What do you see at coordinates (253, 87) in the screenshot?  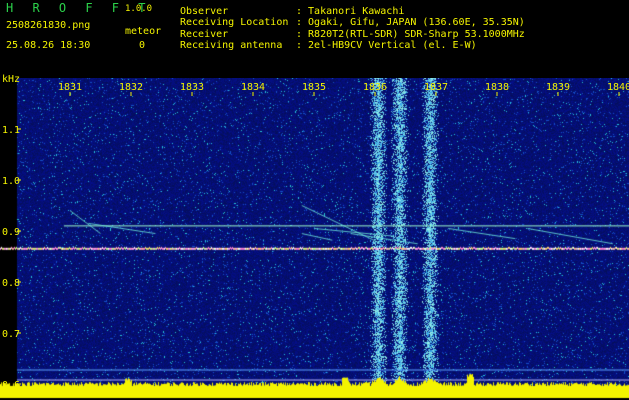 I see `x-tick-label: 1834` at bounding box center [253, 87].